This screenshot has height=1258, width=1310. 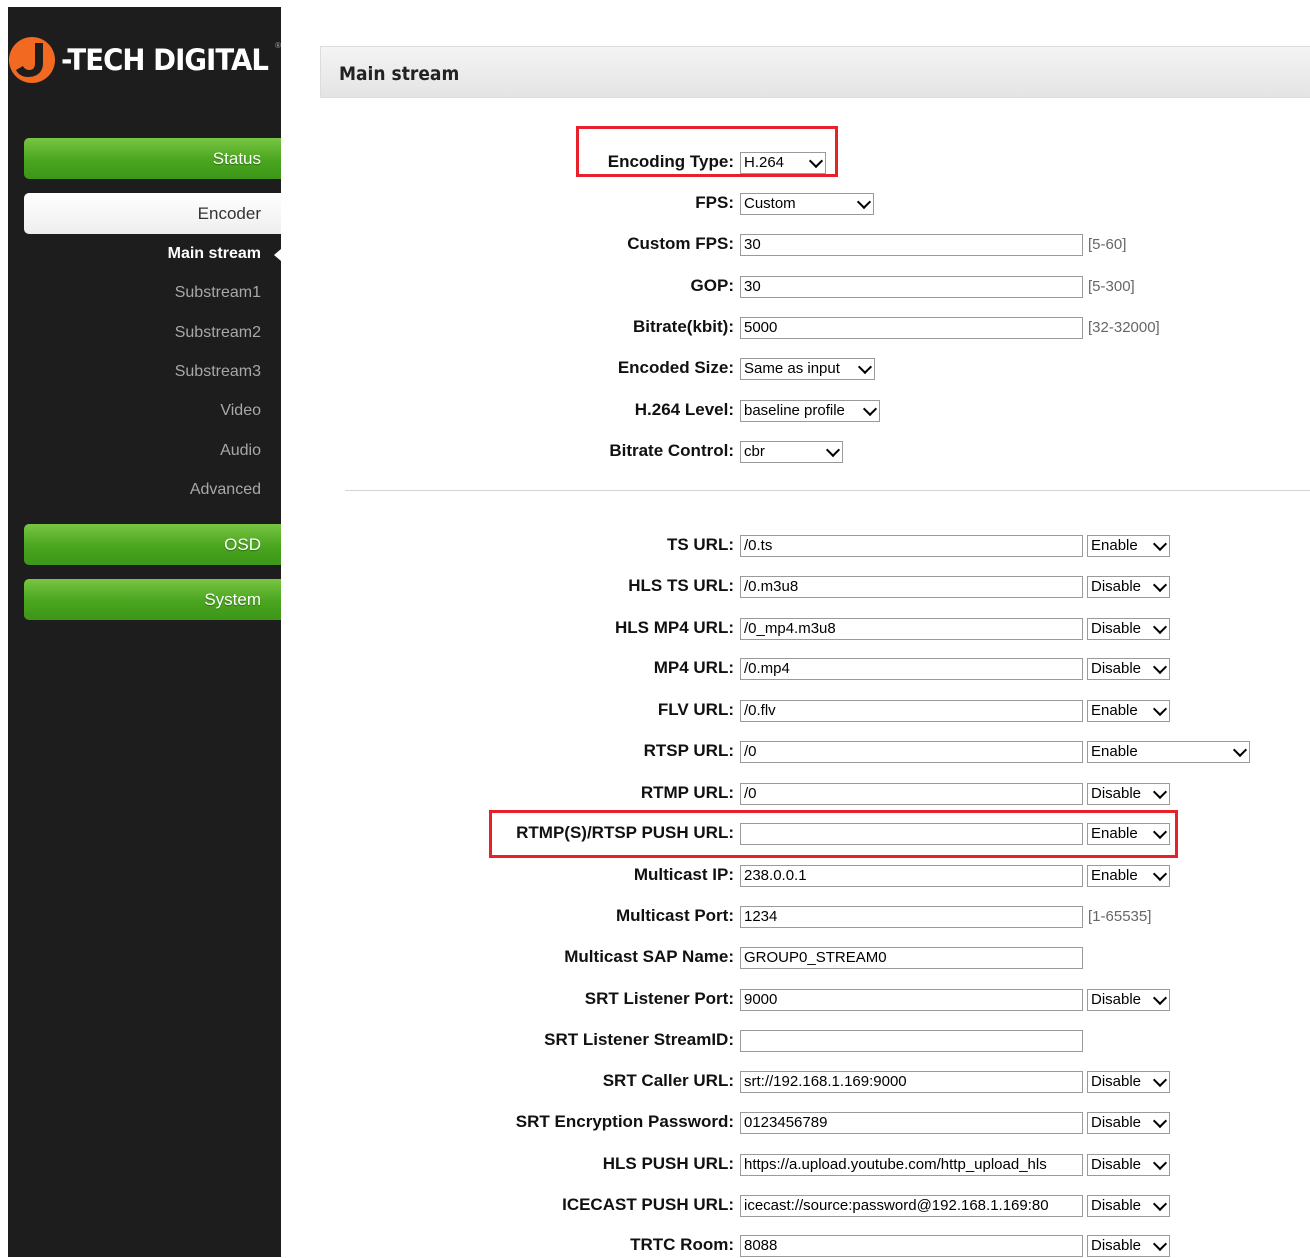 I want to click on rtsp-url-state: Enable, so click(x=1114, y=751).